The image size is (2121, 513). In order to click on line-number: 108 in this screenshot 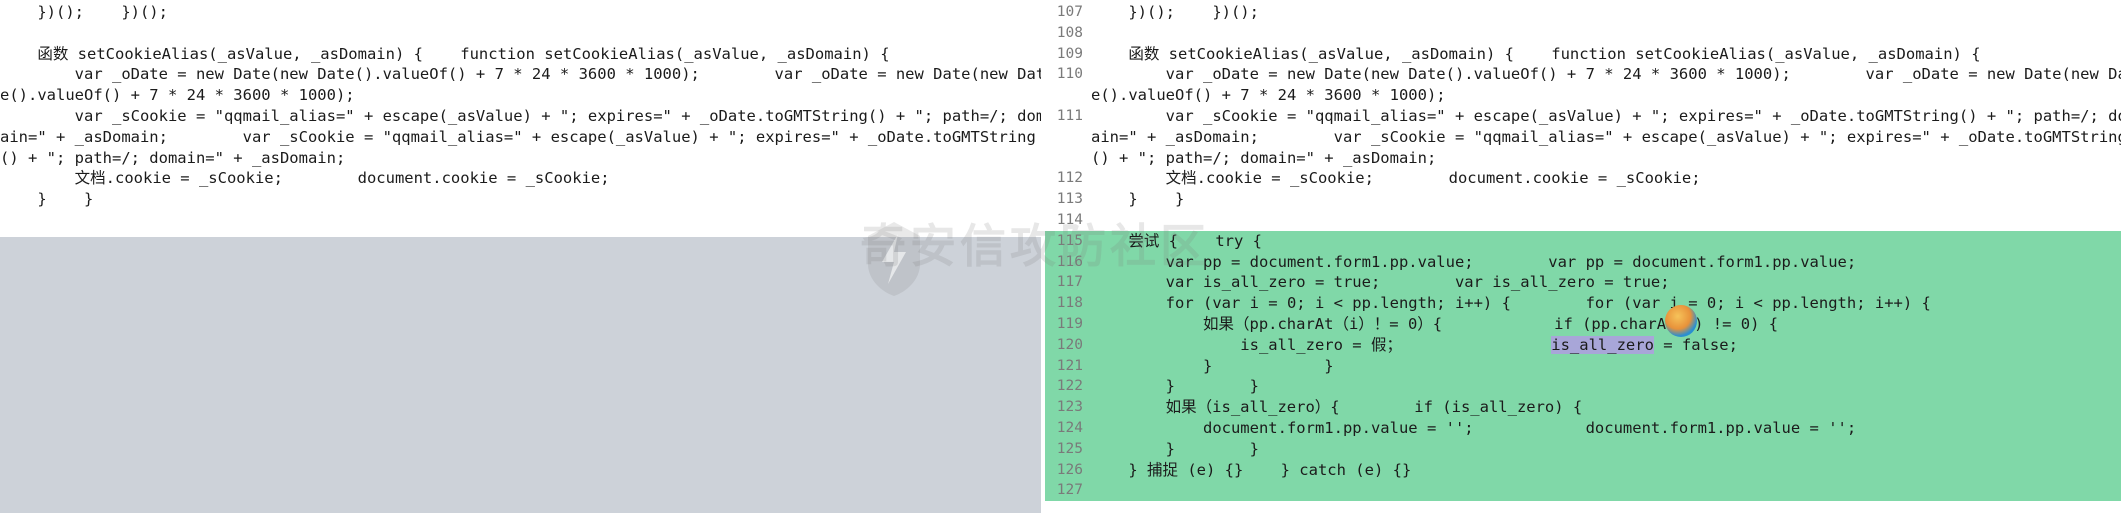, I will do `click(1069, 32)`.